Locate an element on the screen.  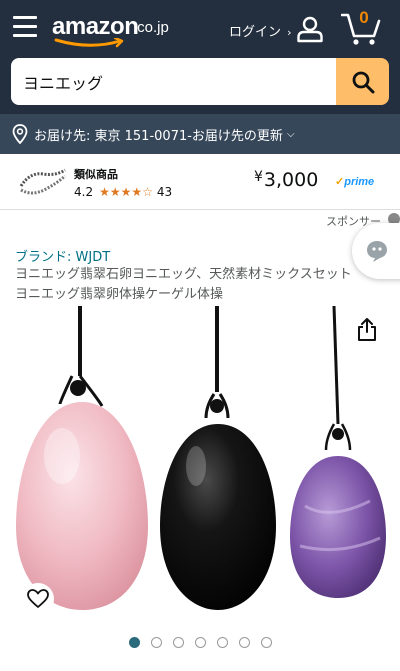
assistant-icon is located at coordinates (377, 251).